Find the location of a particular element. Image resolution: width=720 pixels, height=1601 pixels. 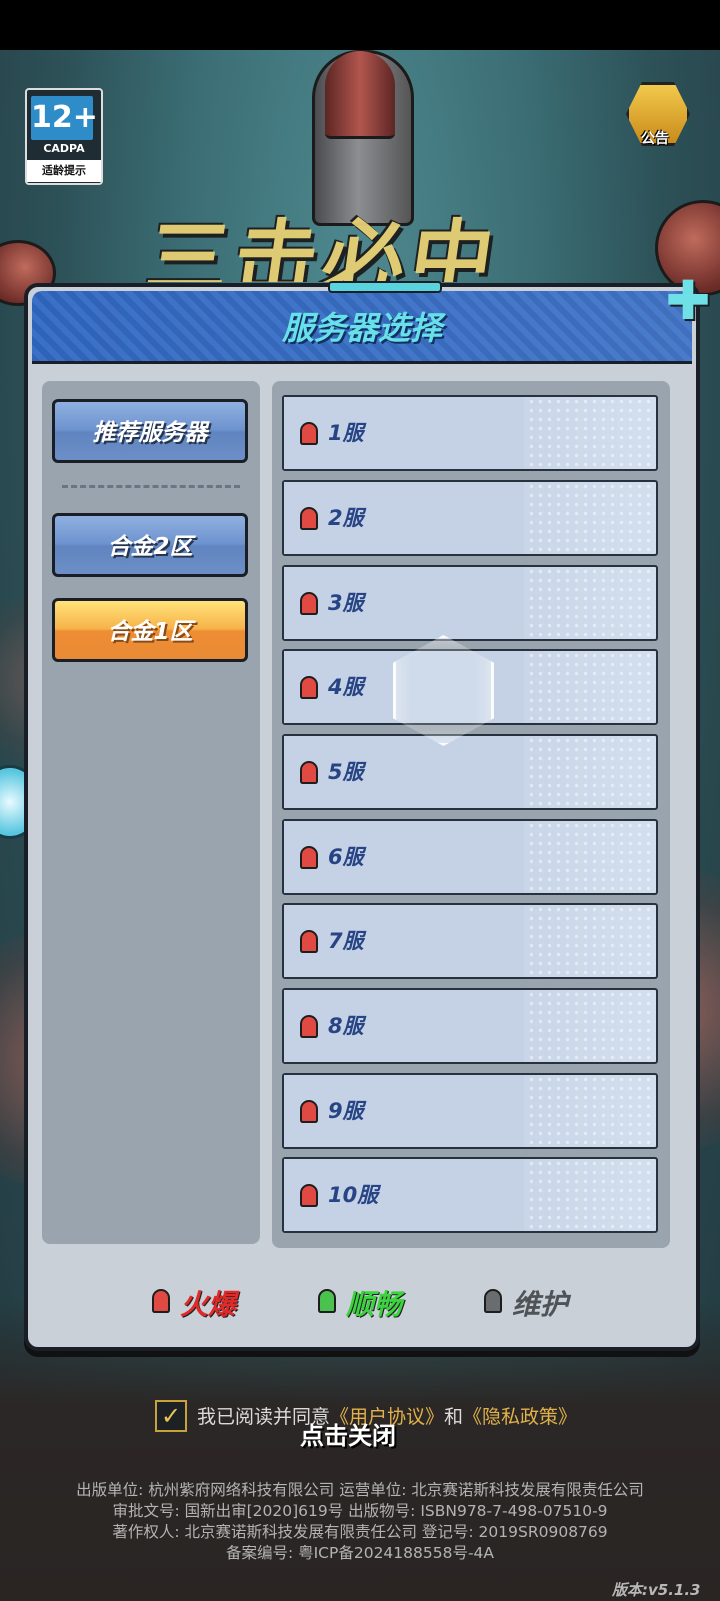

server-row-6: 6服 is located at coordinates (470, 857).